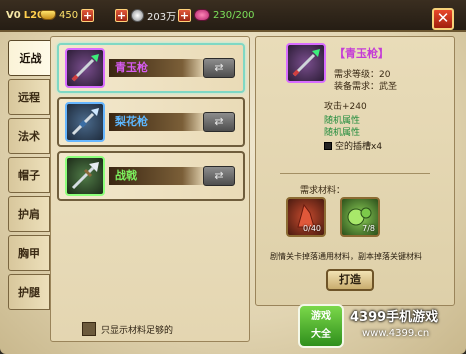 The image size is (466, 354). What do you see at coordinates (321, 334) in the screenshot?
I see `watermark-logo-text-2: 大全` at bounding box center [321, 334].